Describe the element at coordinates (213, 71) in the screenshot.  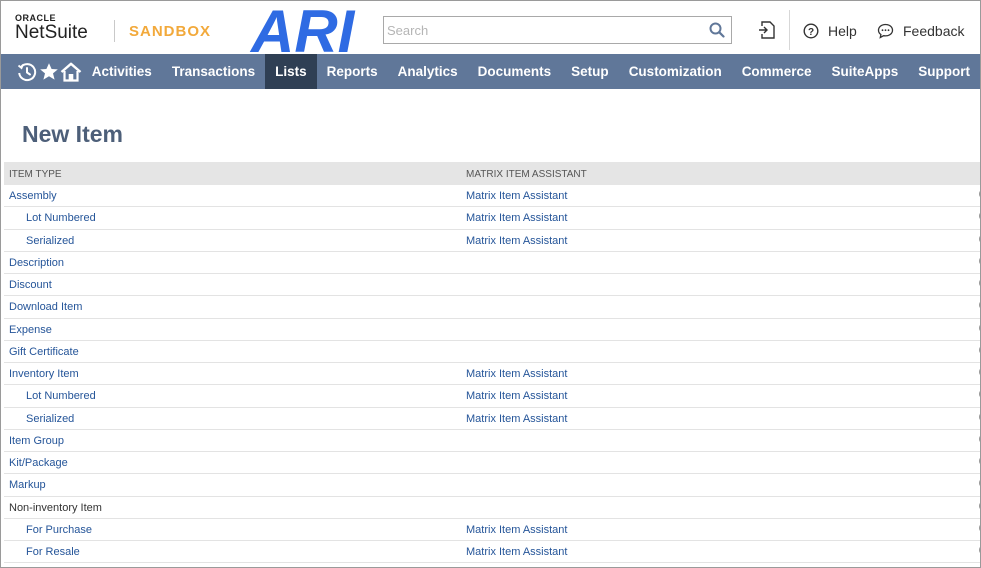
I see `nav-transactions: Transactions` at that location.